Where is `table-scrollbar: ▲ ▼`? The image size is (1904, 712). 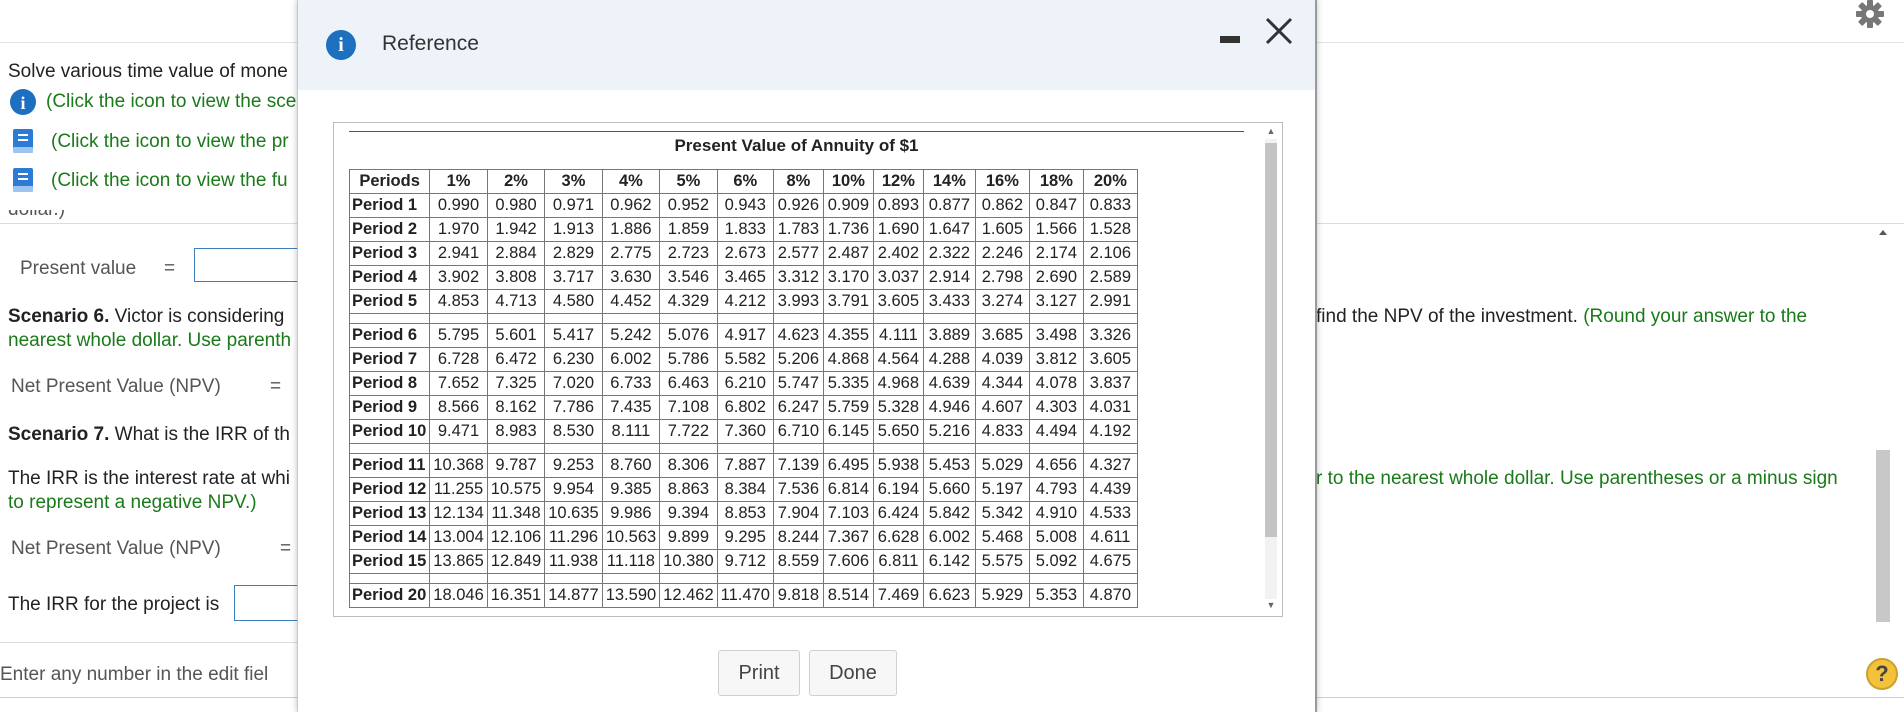
table-scrollbar: ▲ ▼ is located at coordinates (1271, 370).